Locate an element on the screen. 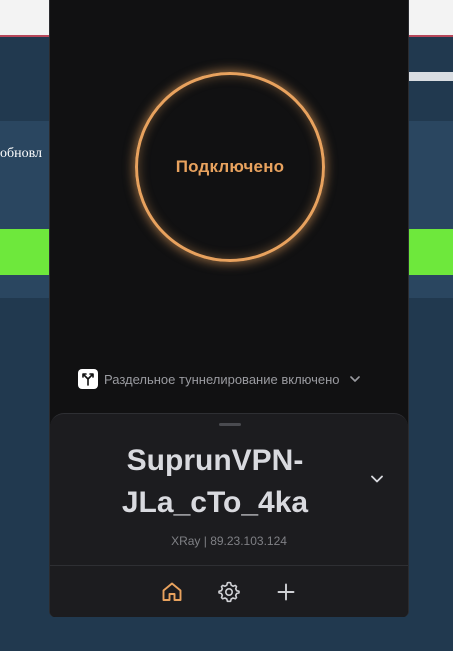  plus-icon is located at coordinates (286, 592).